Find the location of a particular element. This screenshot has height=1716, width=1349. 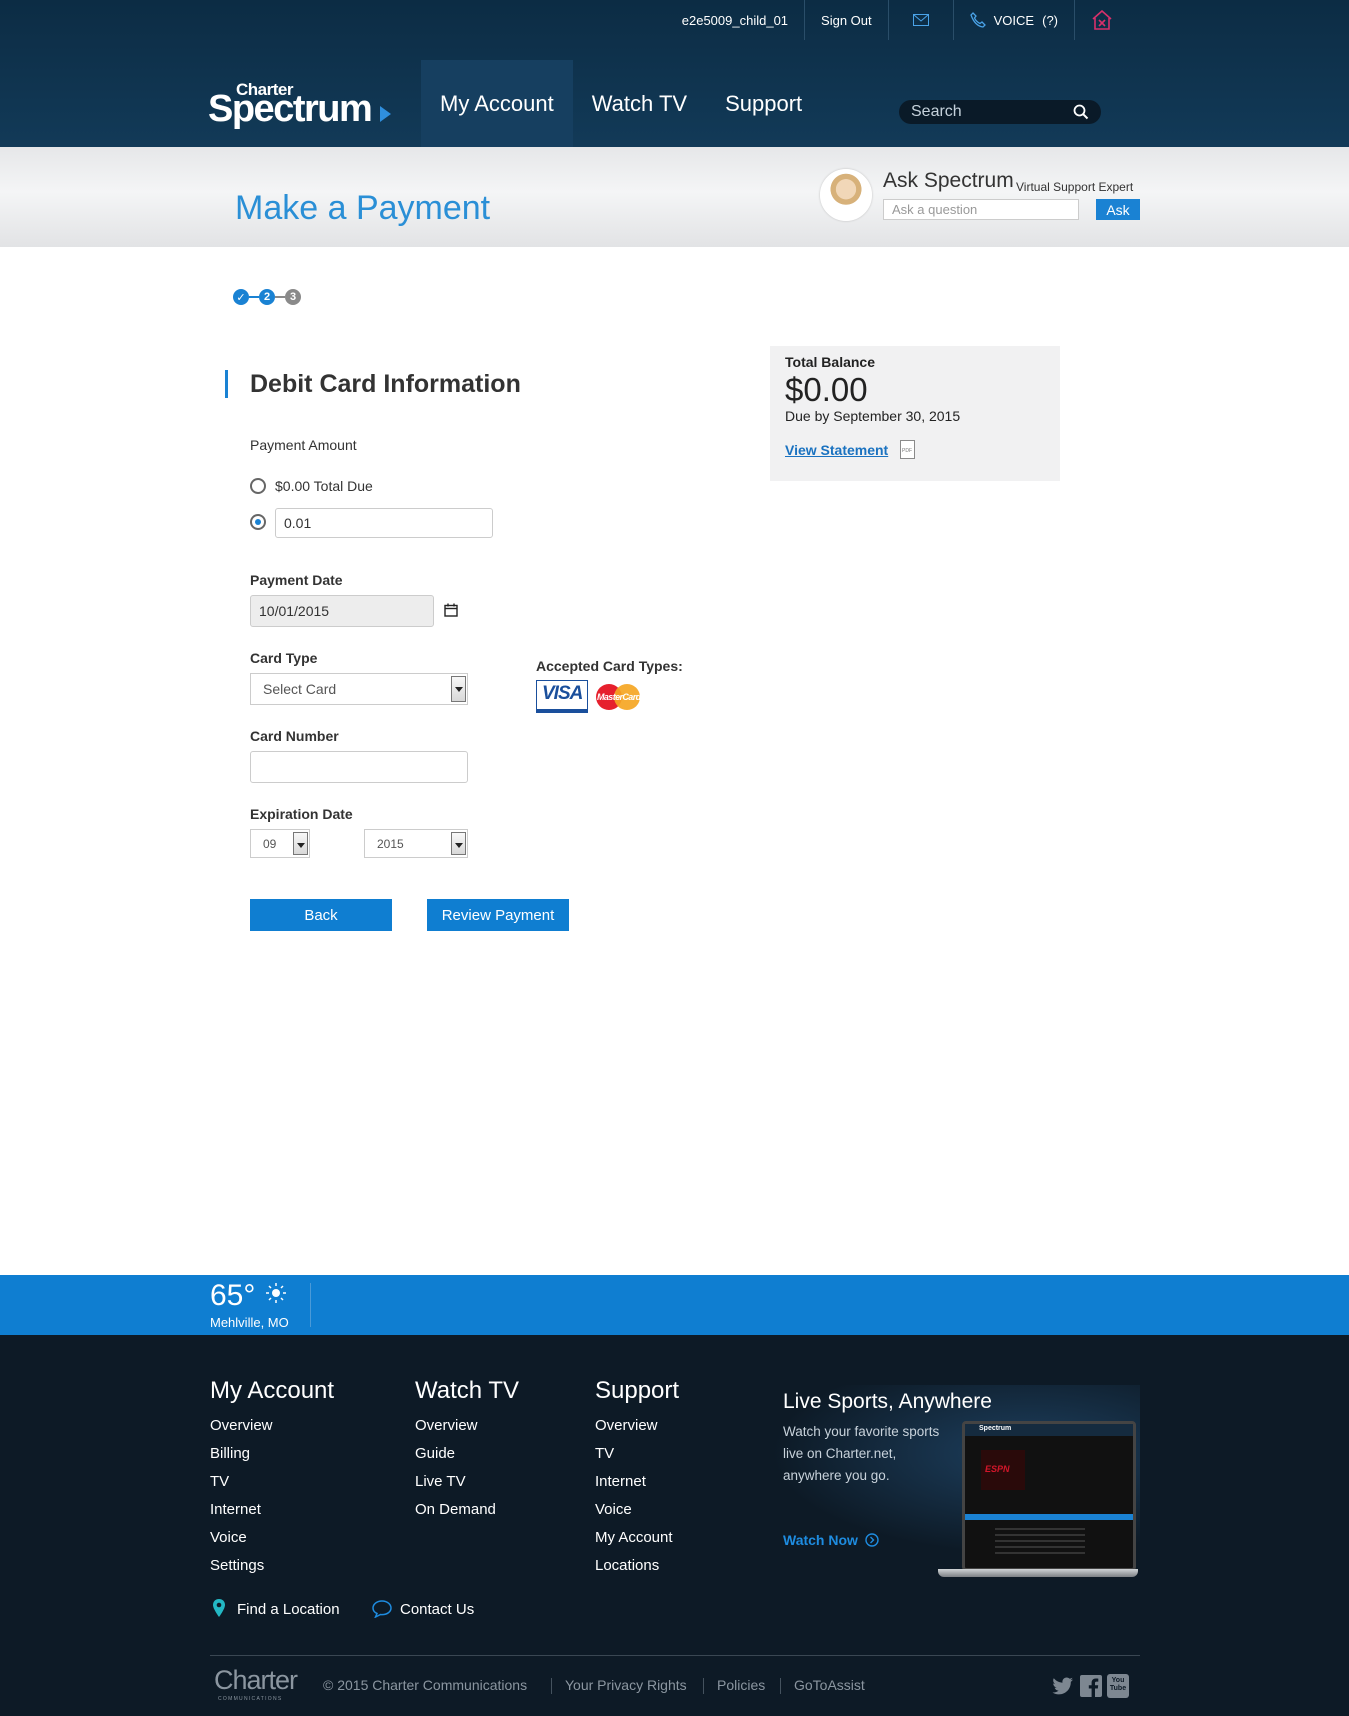

gotoassist-link: GoToAssist is located at coordinates (829, 1685).